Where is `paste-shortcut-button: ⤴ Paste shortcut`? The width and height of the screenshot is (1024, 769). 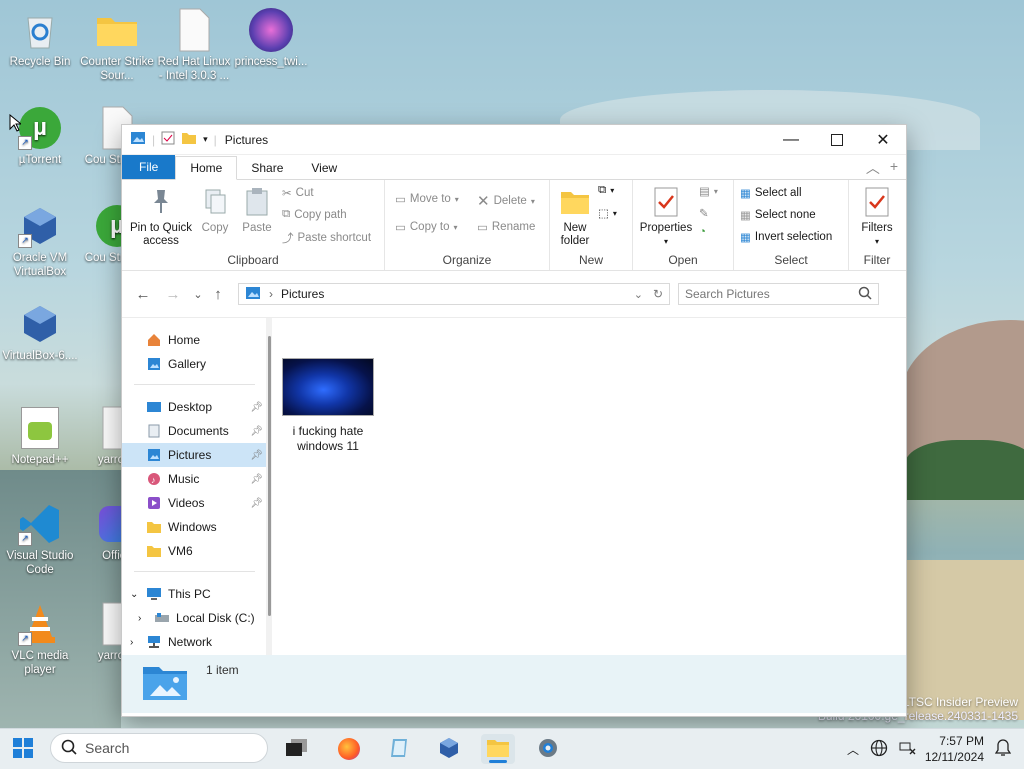 paste-shortcut-button: ⤴ Paste shortcut is located at coordinates (326, 238).